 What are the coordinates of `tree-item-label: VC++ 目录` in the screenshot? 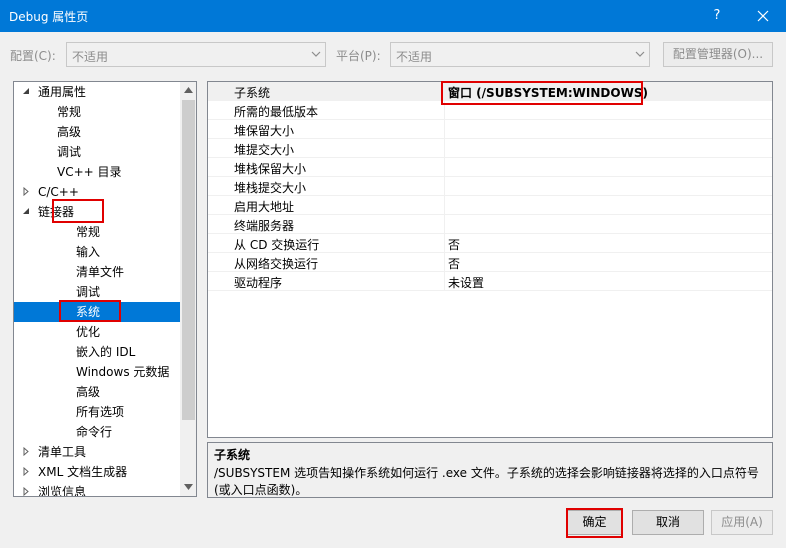 It's located at (89, 172).